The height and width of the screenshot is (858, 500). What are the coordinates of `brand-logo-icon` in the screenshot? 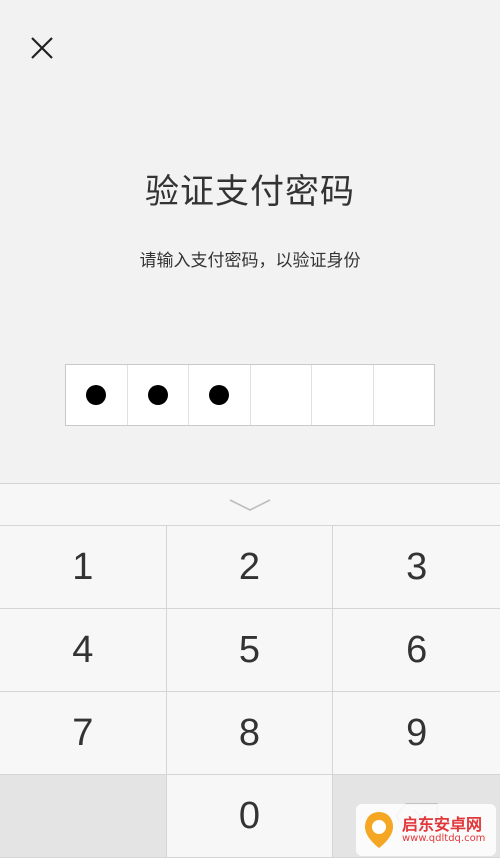 It's located at (379, 830).